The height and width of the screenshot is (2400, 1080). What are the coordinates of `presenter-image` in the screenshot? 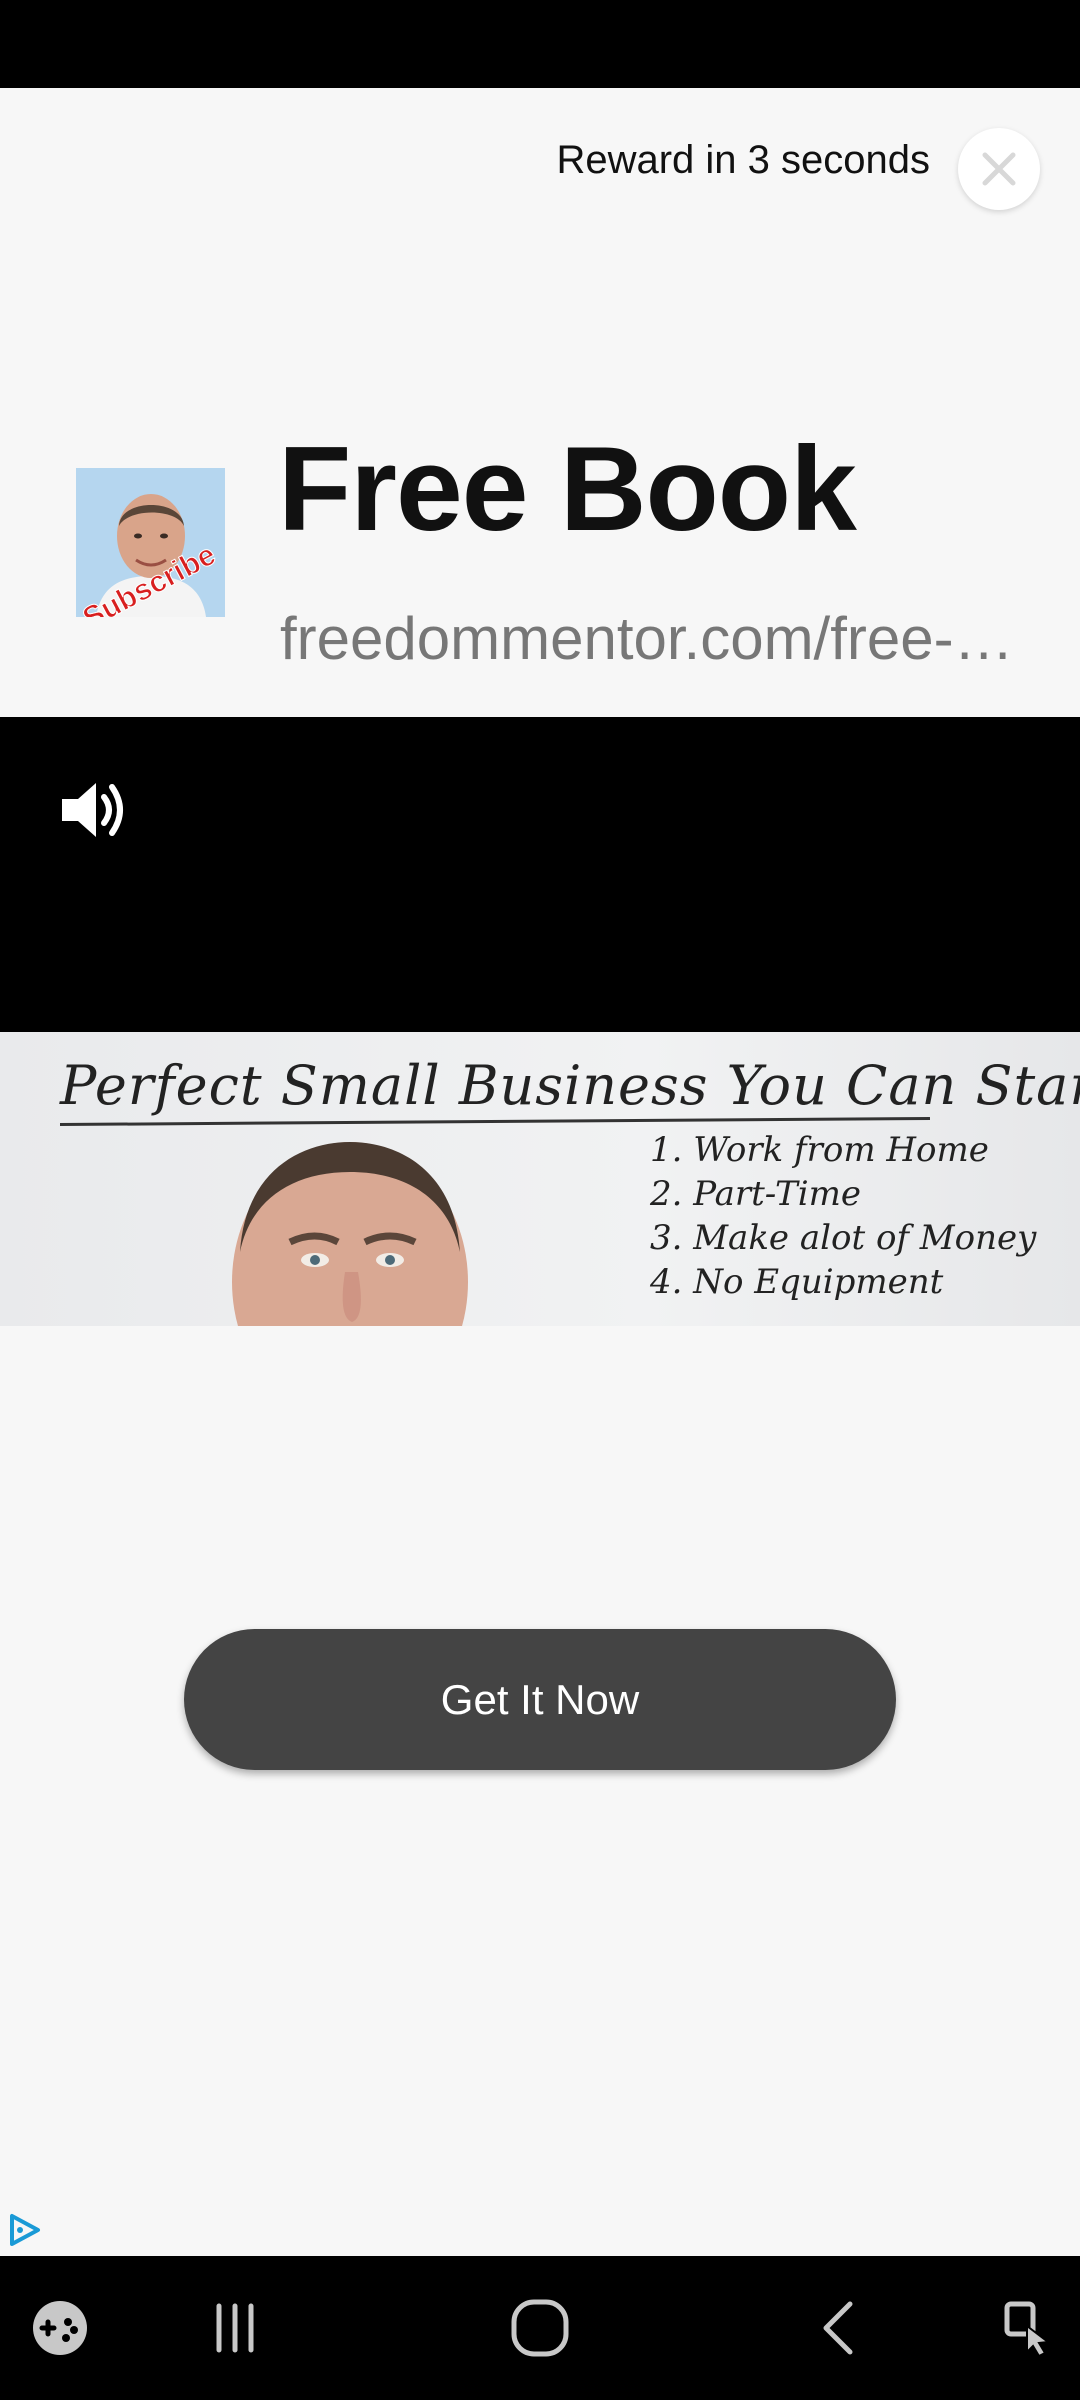 It's located at (350, 1234).